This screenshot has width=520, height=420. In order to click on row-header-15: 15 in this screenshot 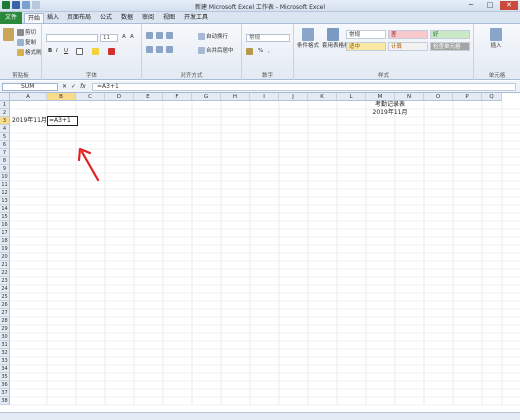, I will do `click(5, 217)`.